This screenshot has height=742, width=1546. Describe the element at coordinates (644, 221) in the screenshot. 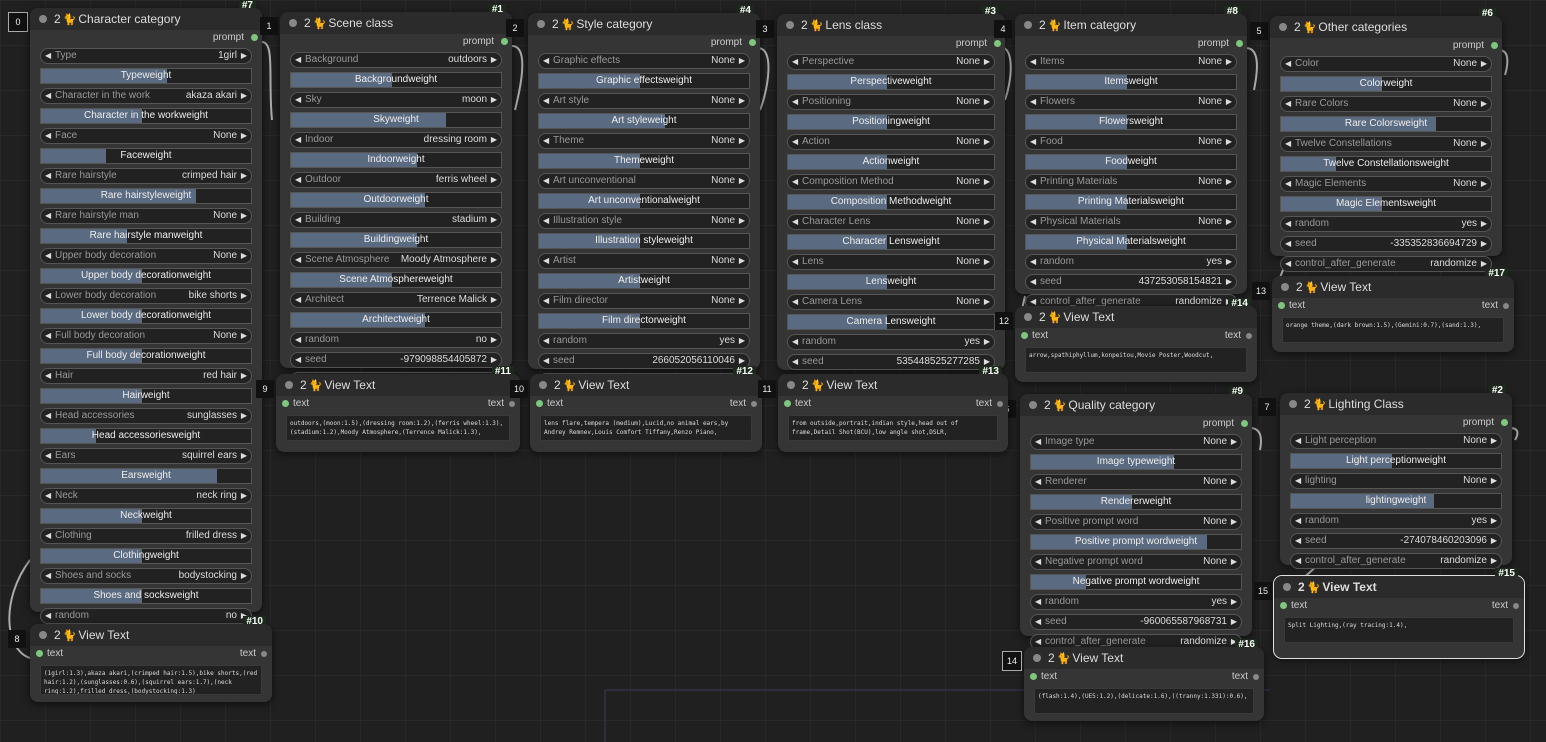

I see `combo-illustration-style: ◀ Illustration style None ▶` at that location.